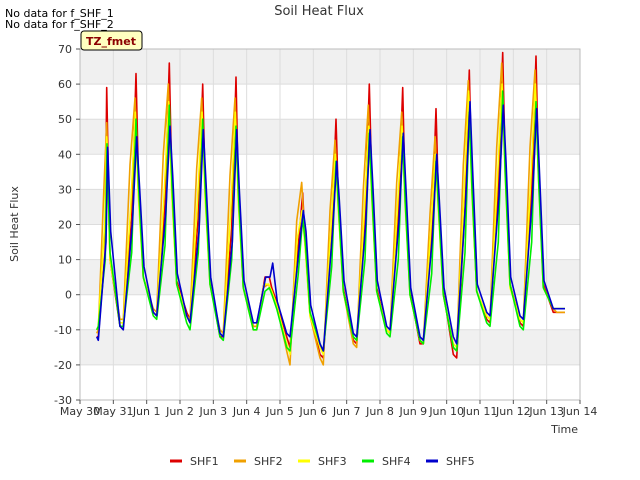 The image size is (640, 480). I want to click on y-tick-label: 20, so click(65, 225).